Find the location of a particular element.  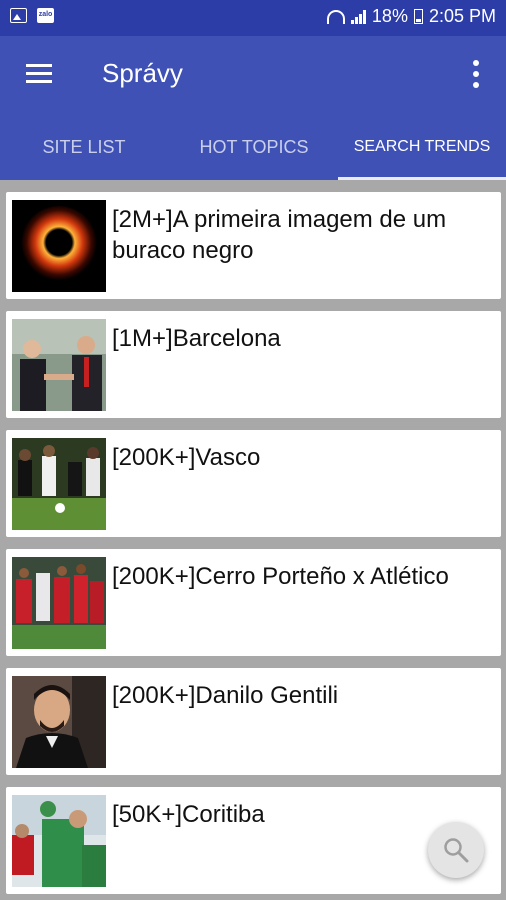

clock: 2:05 PM is located at coordinates (462, 16).